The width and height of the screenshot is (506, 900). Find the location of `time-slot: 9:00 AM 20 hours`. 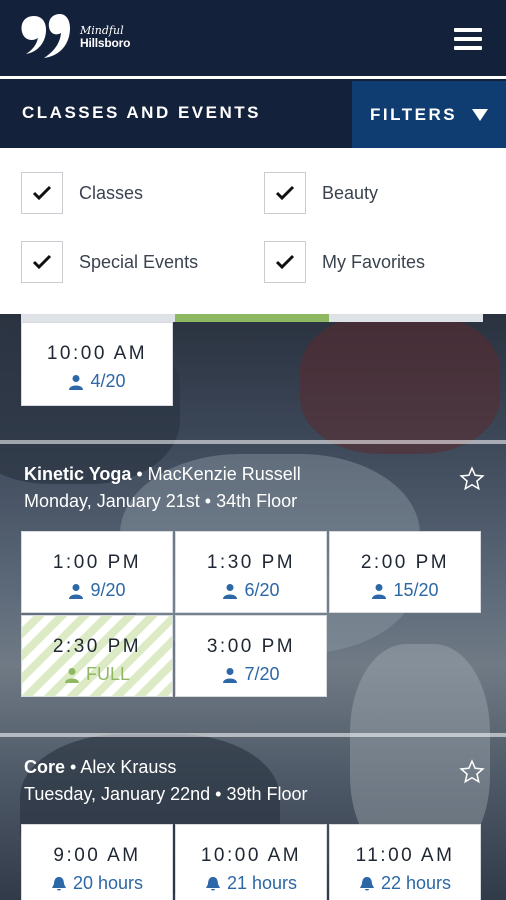

time-slot: 9:00 AM 20 hours is located at coordinates (97, 862).